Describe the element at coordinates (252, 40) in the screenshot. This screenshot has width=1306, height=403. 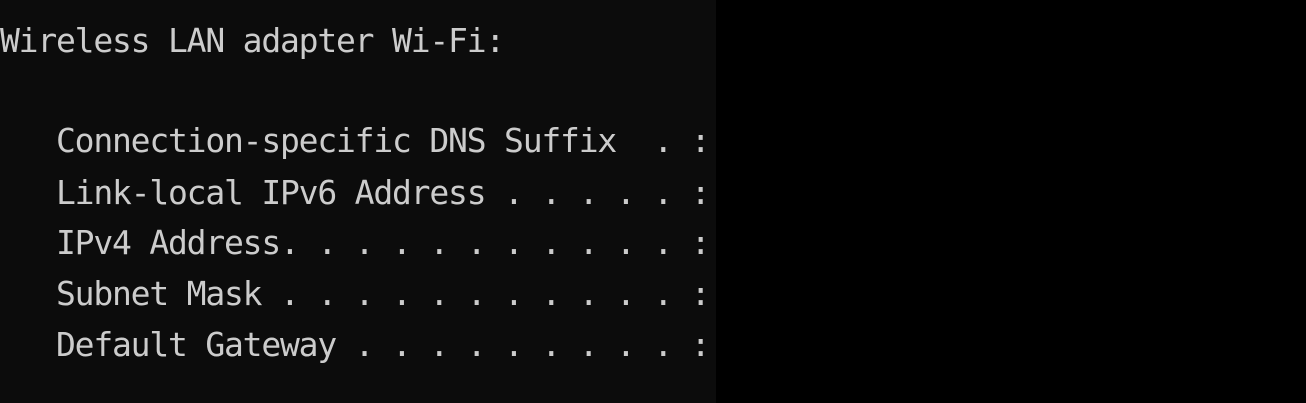
I see `adapter-heading: Wireless LAN adapter Wi-Fi:` at that location.